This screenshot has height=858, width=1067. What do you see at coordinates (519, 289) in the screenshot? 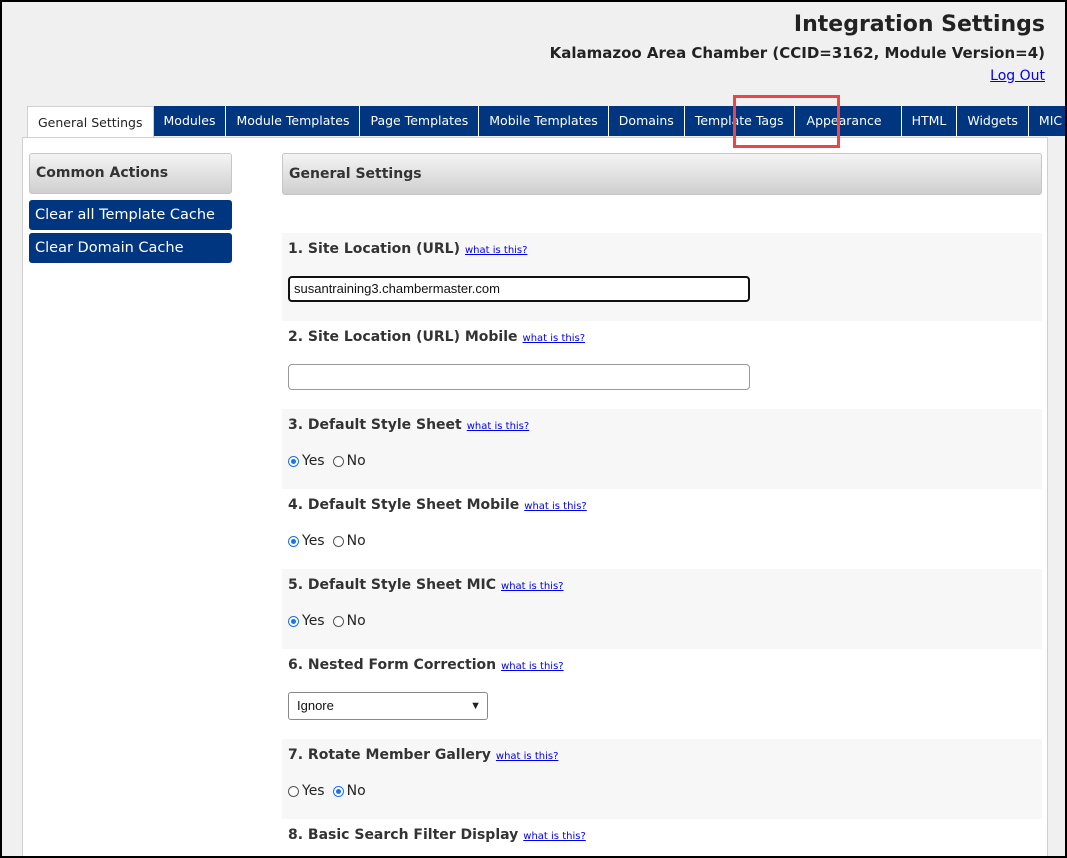
I see `site-url-input: susantraining3.chambermaster.com` at bounding box center [519, 289].